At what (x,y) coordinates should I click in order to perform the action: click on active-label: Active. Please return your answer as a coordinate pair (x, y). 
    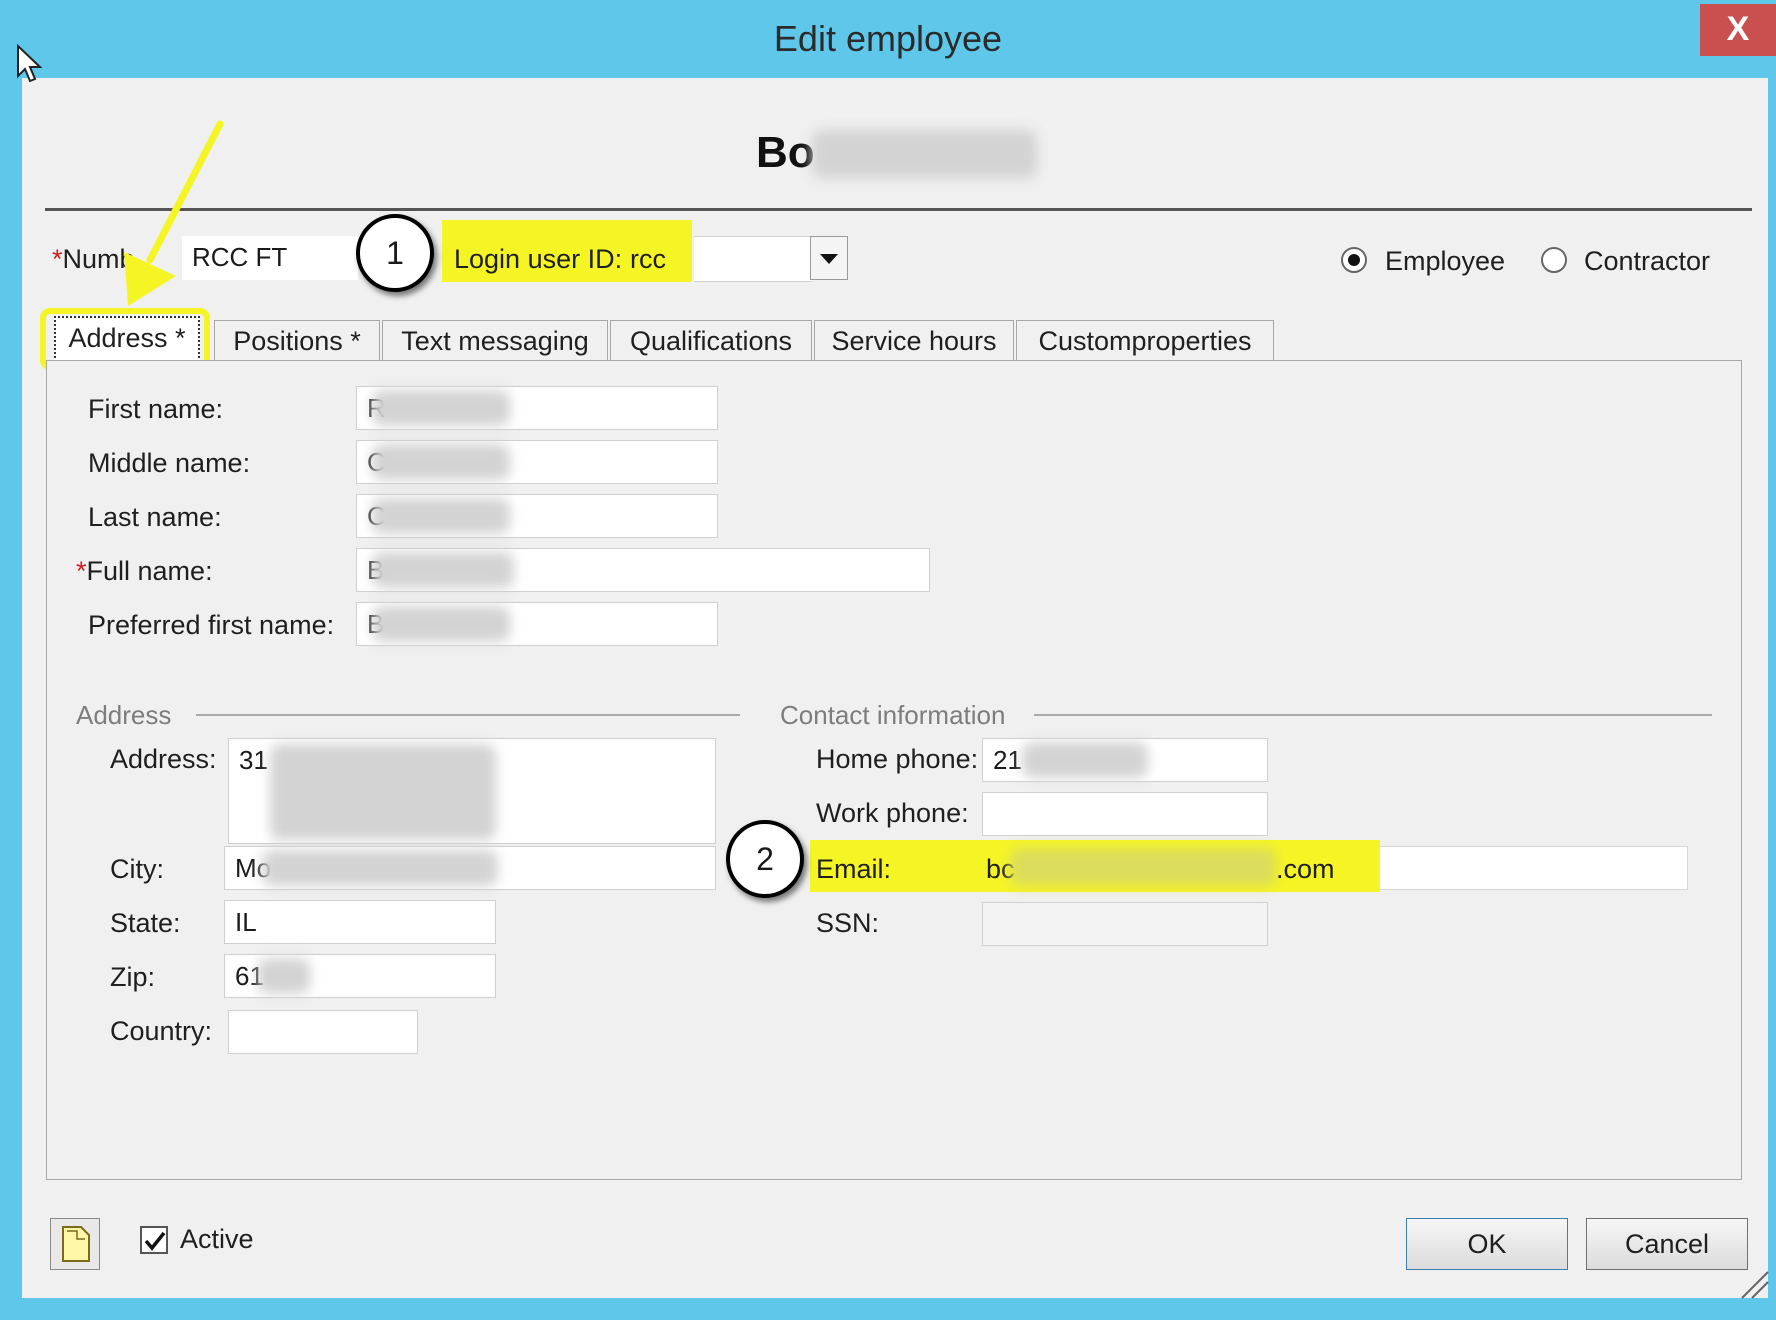
    Looking at the image, I should click on (217, 1239).